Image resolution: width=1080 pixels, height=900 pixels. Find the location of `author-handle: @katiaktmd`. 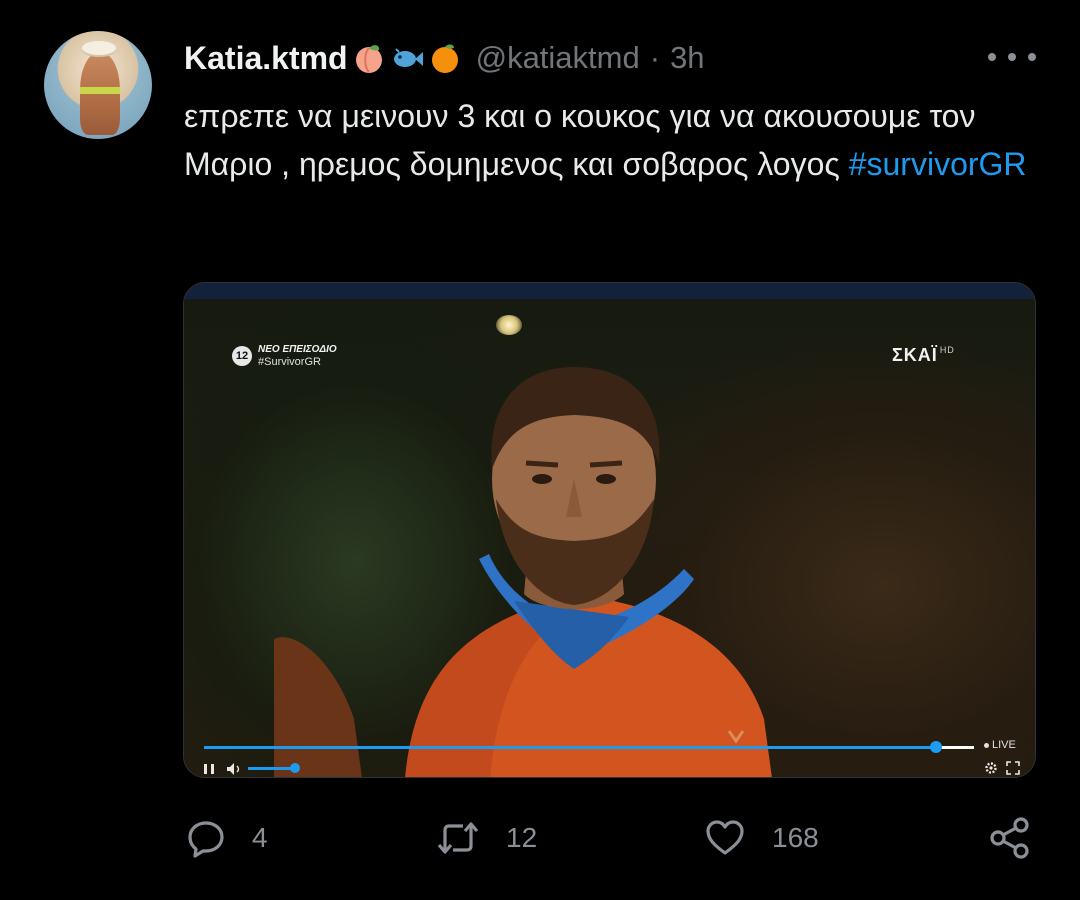

author-handle: @katiaktmd is located at coordinates (558, 58).